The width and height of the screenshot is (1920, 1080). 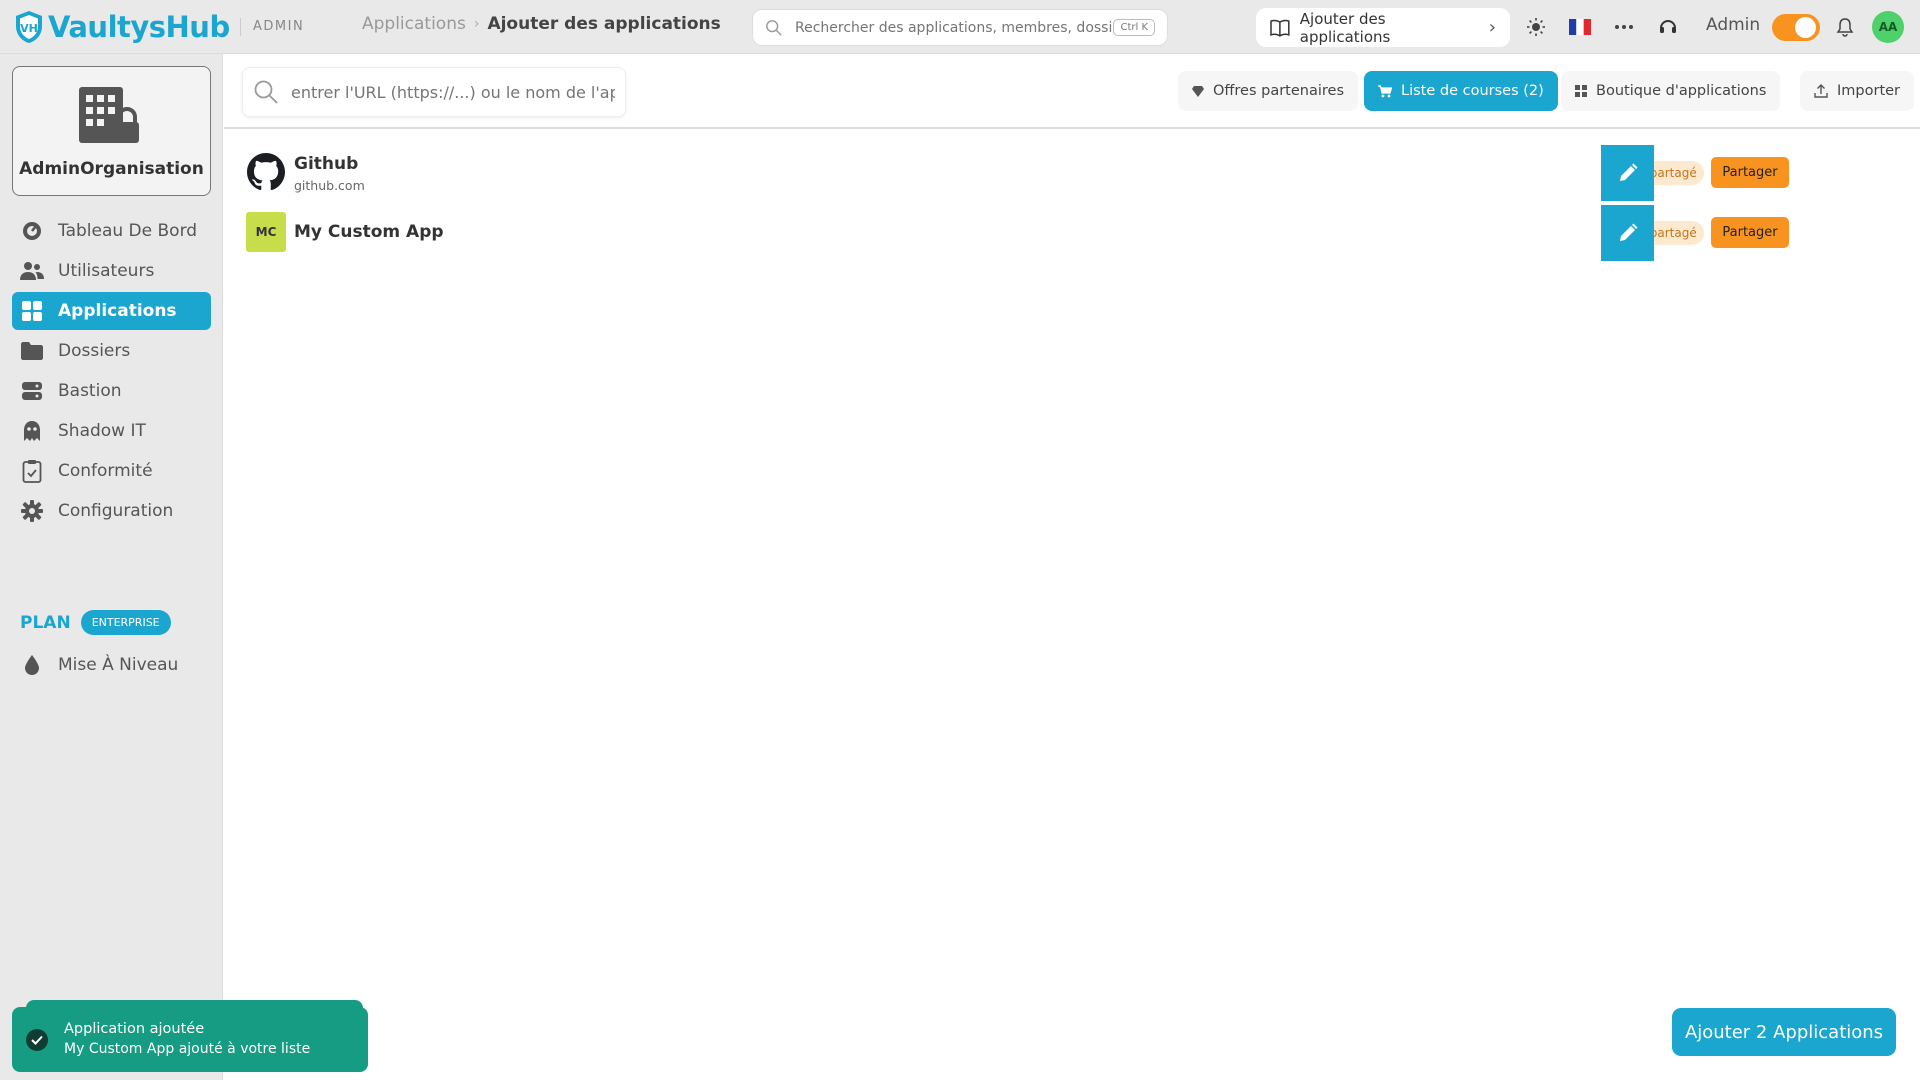 I want to click on app-name: Github, so click(x=326, y=164).